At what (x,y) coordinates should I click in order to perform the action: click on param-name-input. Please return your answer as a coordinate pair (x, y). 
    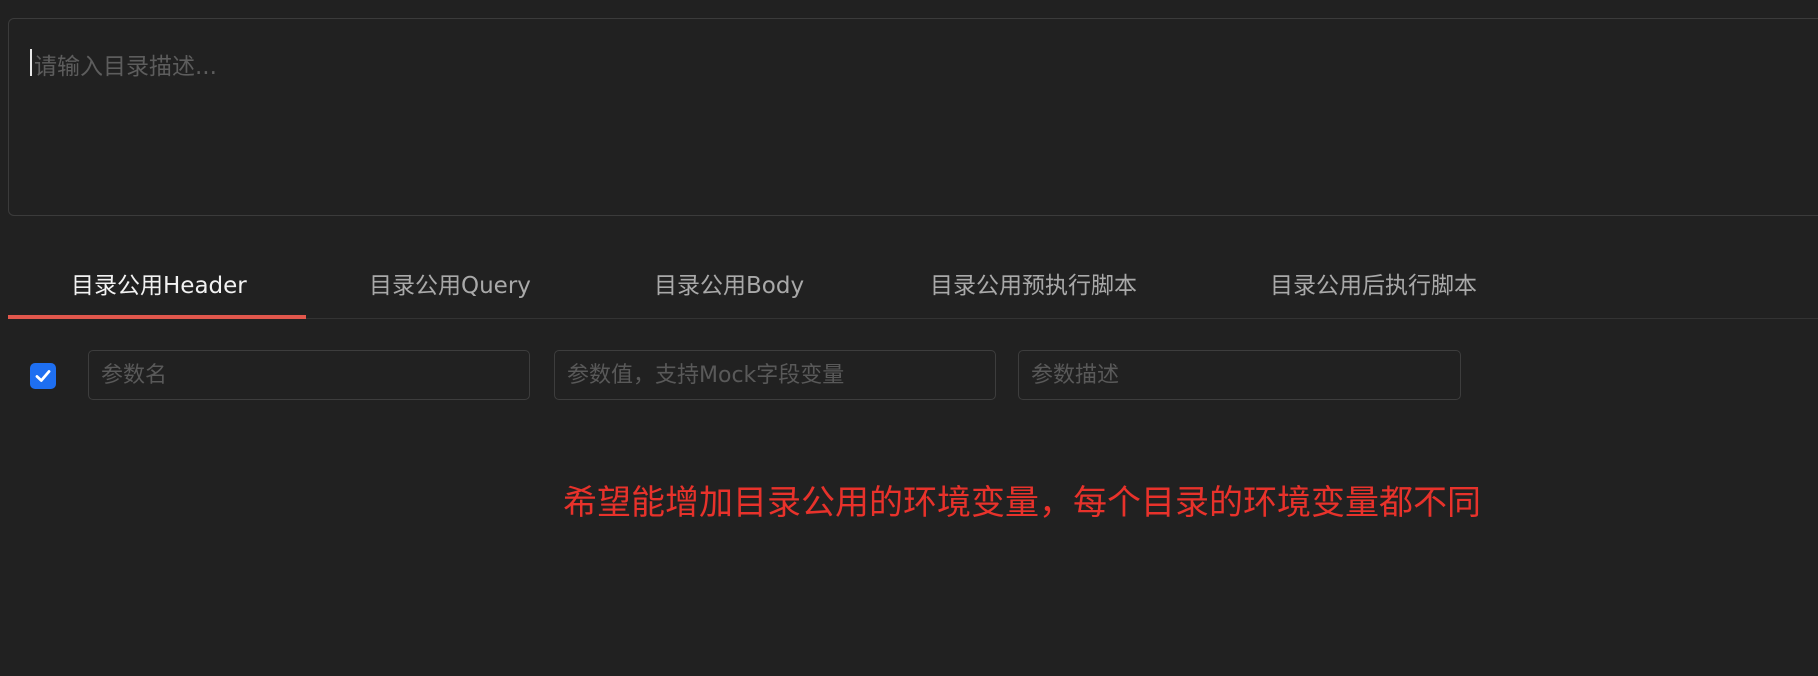
    Looking at the image, I should click on (309, 375).